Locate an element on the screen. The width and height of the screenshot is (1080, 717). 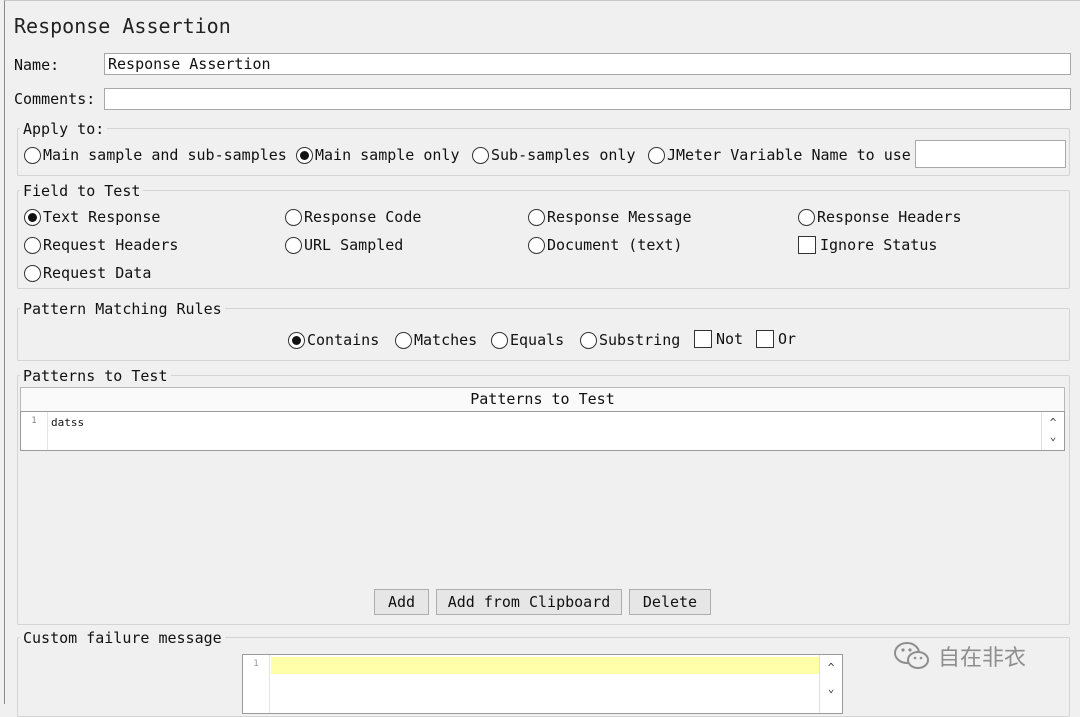
ignore-status-checkbox: Ignore Status is located at coordinates (867, 245).